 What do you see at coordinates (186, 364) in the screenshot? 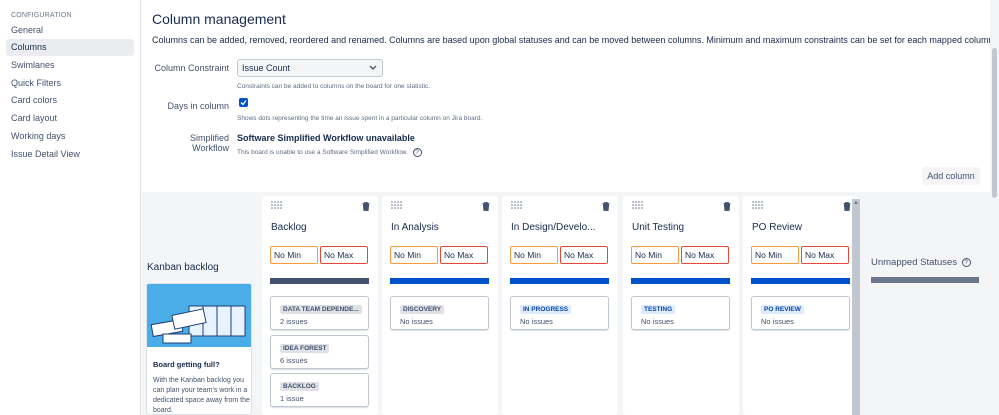
I see `promo-title: Board getting full?` at bounding box center [186, 364].